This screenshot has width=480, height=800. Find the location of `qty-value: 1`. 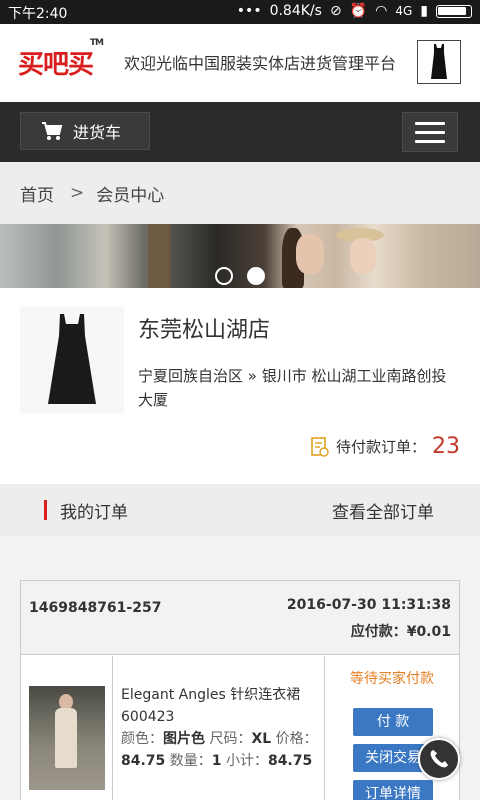

qty-value: 1 is located at coordinates (216, 761).